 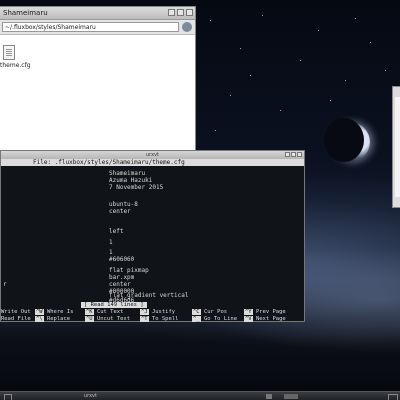 What do you see at coordinates (90, 396) in the screenshot?
I see `taskbar-item-urxvt: urxvt` at bounding box center [90, 396].